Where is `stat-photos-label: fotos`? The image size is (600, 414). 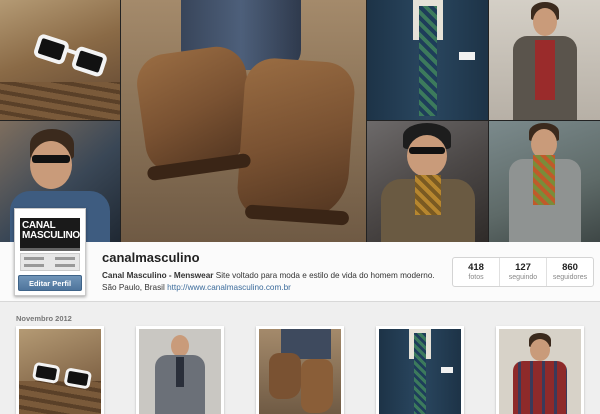
stat-photos-label: fotos is located at coordinates (476, 277).